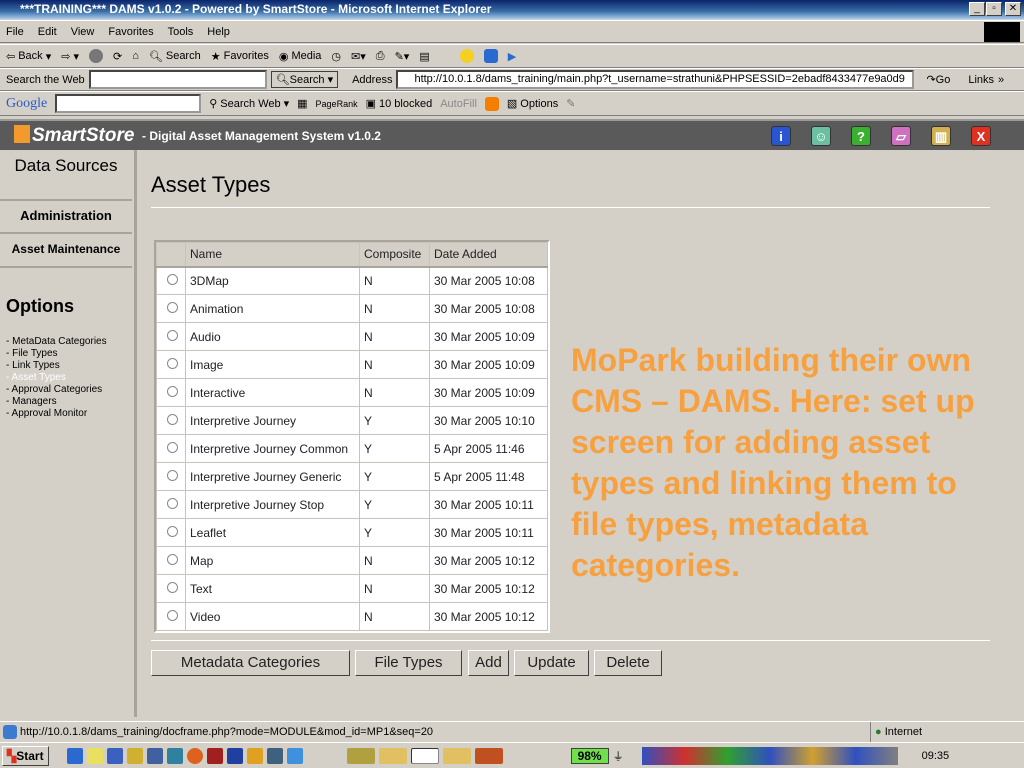 This screenshot has height=768, width=1024. What do you see at coordinates (352, 532) in the screenshot?
I see `table-row: Leaflet Y 30 Mar 2005 10:11` at bounding box center [352, 532].